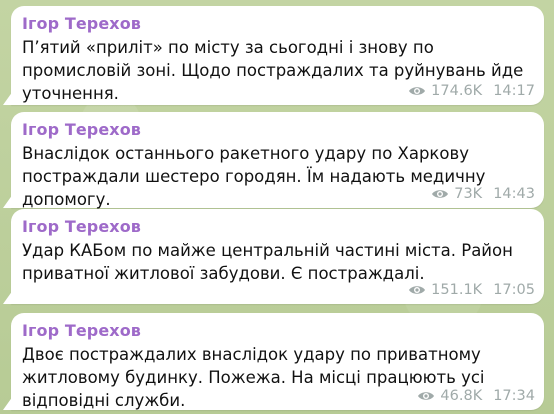  I want to click on message-time: 14:17, so click(514, 91).